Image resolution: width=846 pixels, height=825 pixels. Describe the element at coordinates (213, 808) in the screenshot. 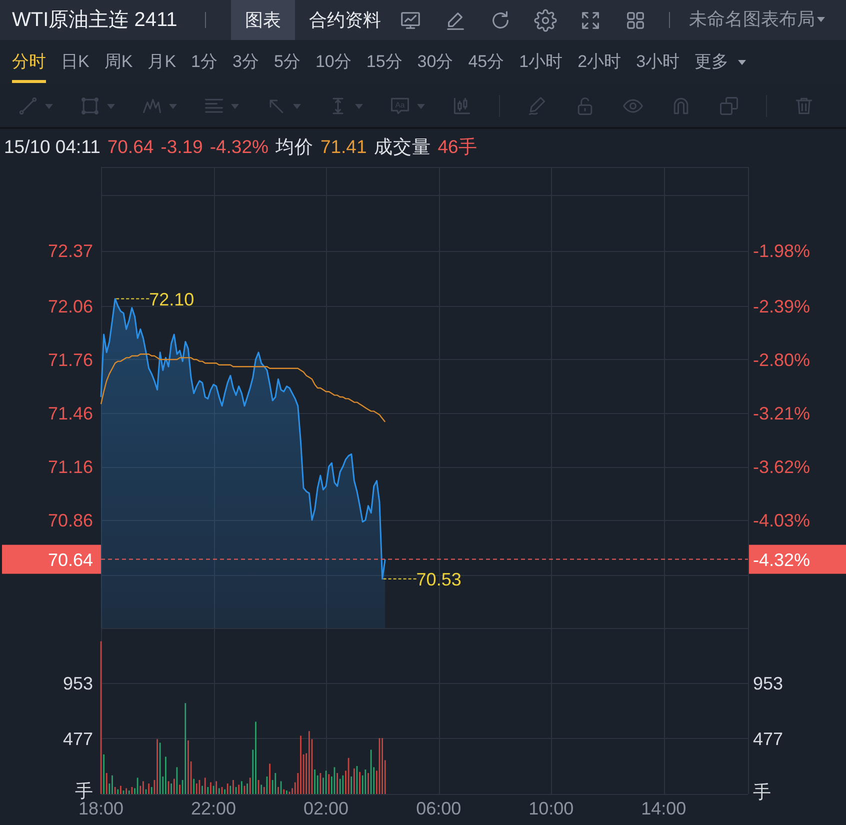

I see `time-axis-label: 22:00` at that location.